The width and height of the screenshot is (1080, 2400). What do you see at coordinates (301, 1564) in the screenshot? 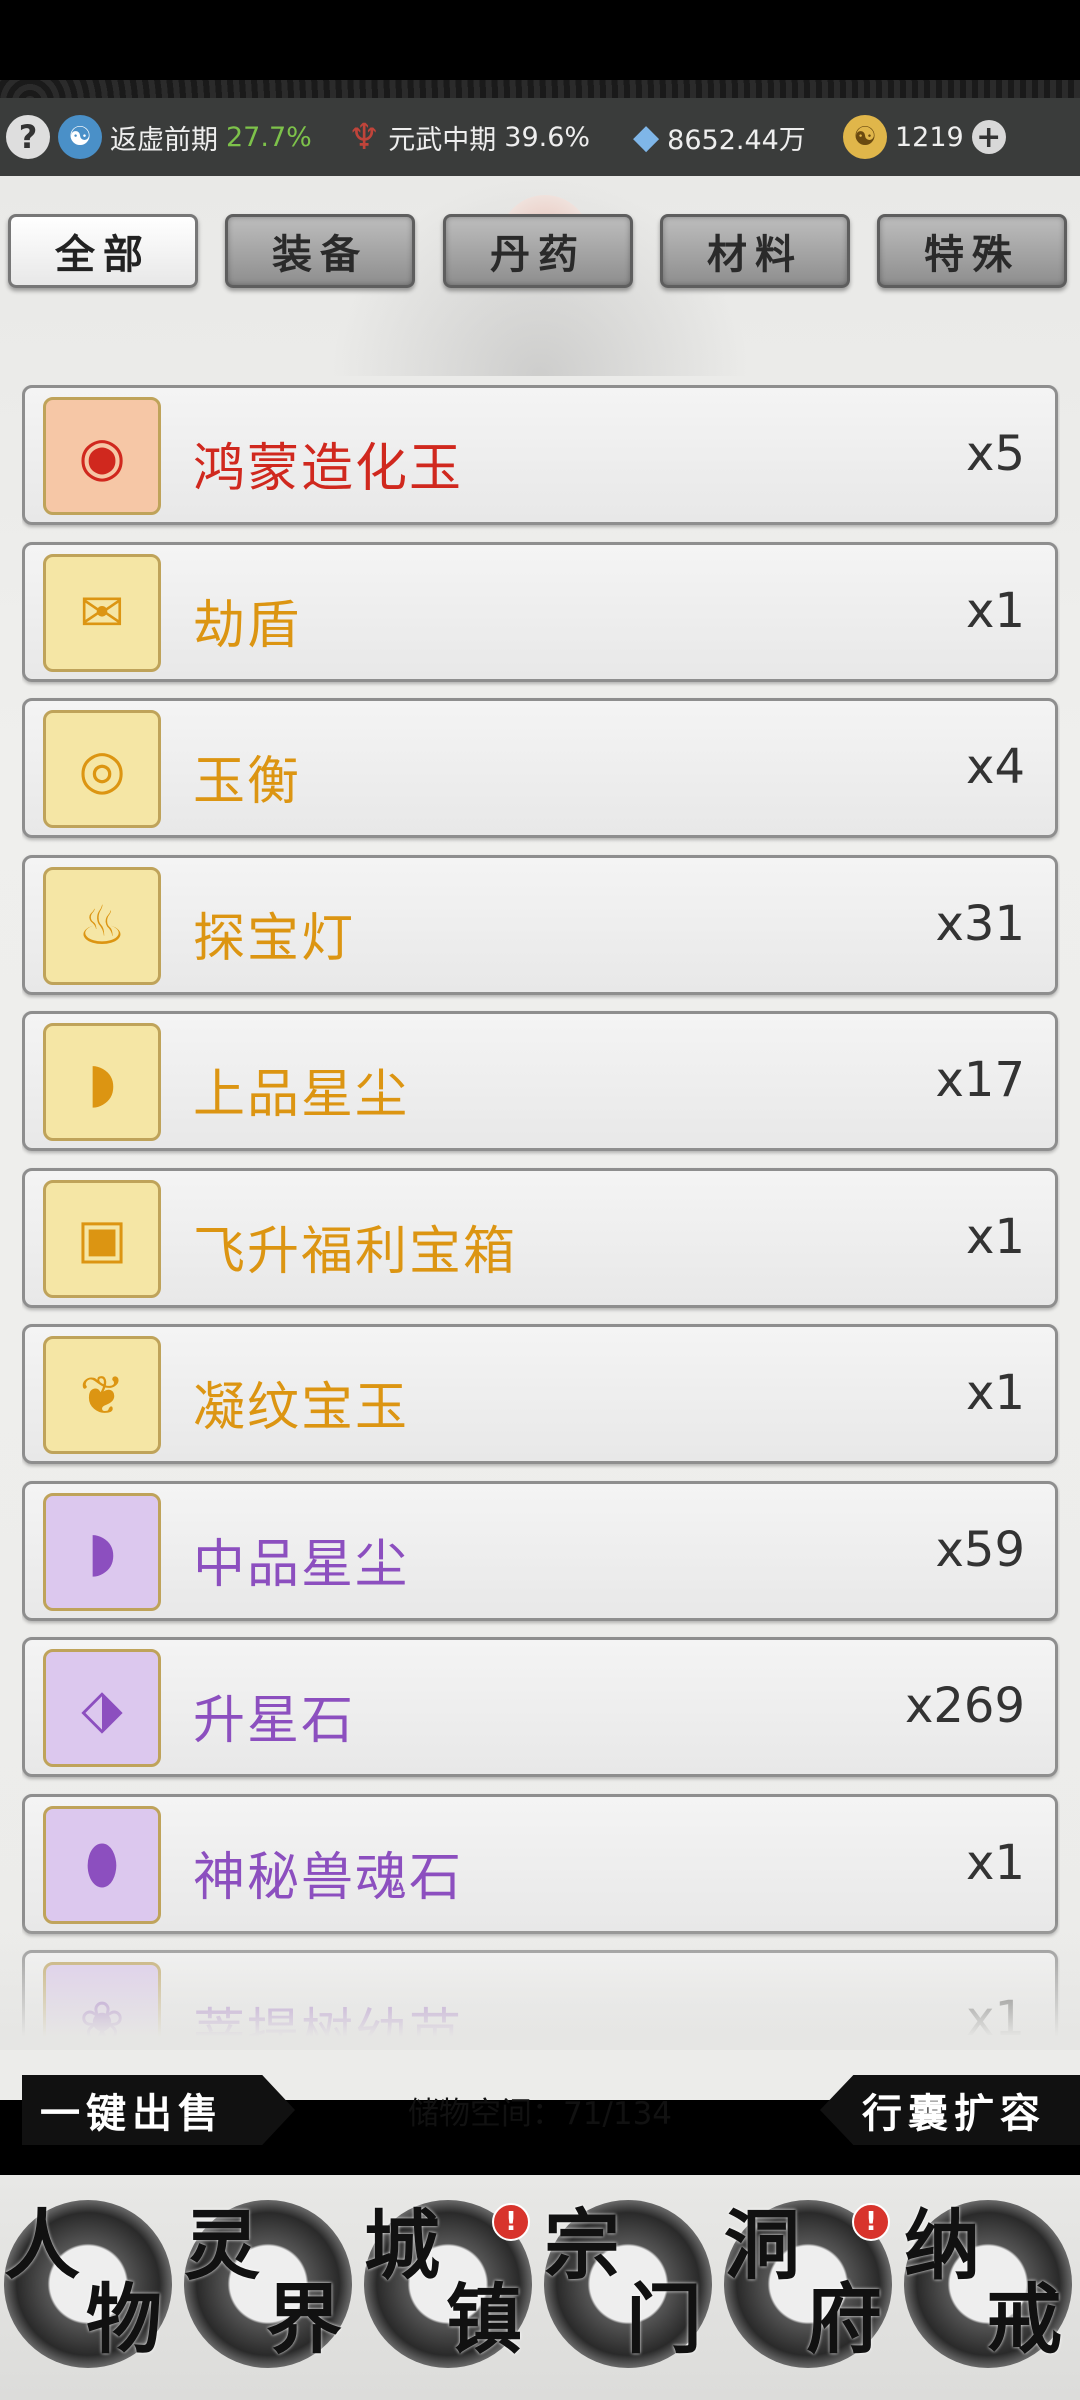
I see `item-name: 中品星尘` at bounding box center [301, 1564].